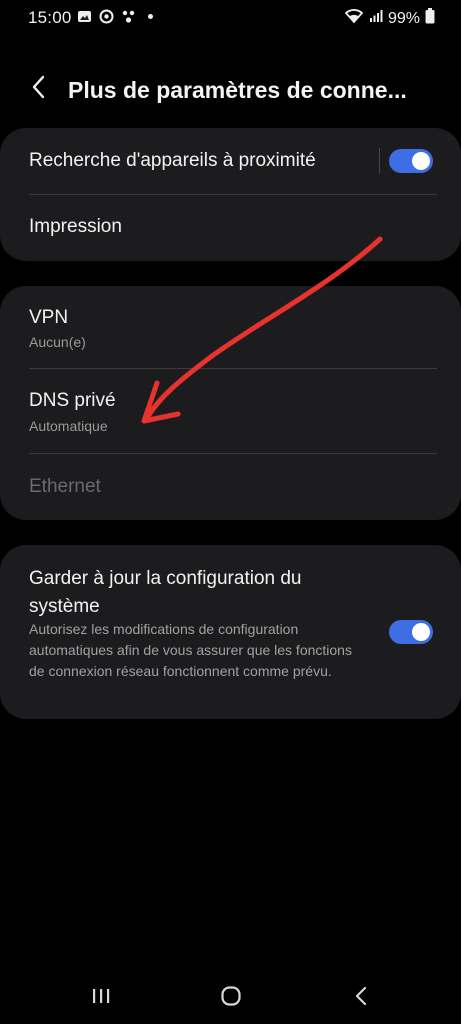  What do you see at coordinates (430, 18) in the screenshot?
I see `battery-icon` at bounding box center [430, 18].